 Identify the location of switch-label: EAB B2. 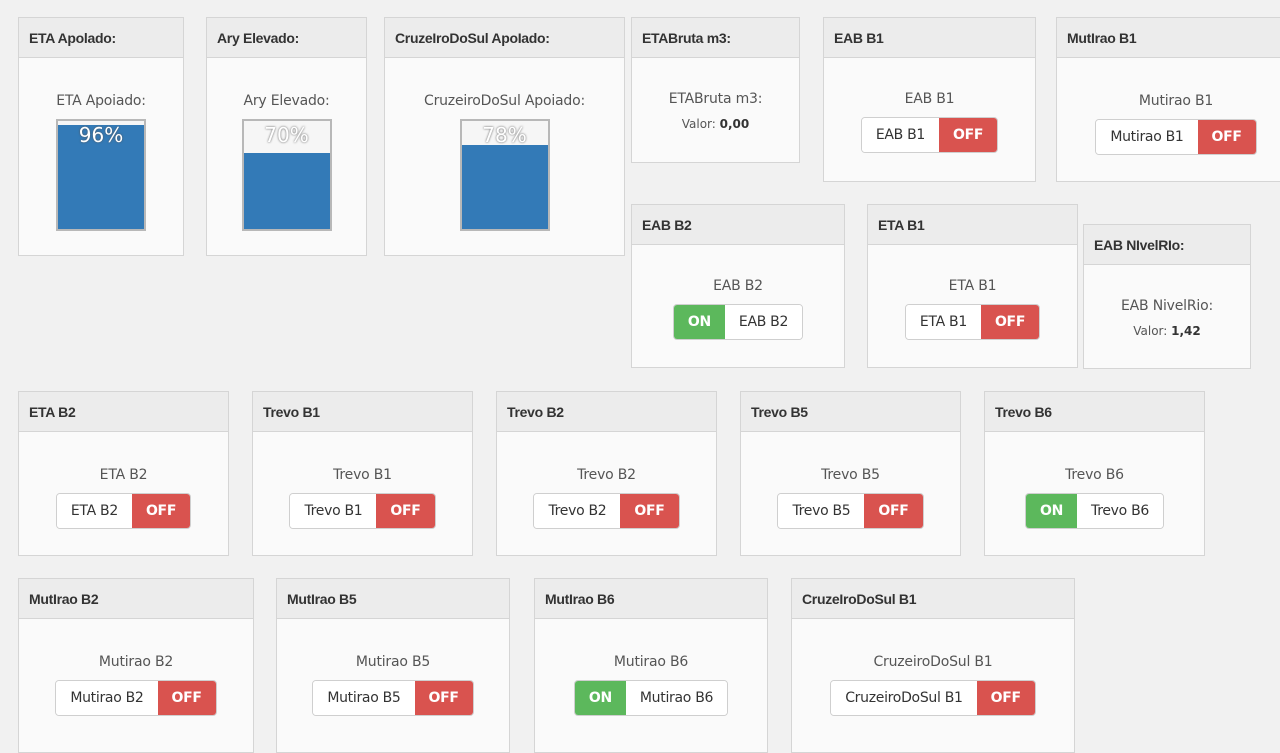
(738, 286).